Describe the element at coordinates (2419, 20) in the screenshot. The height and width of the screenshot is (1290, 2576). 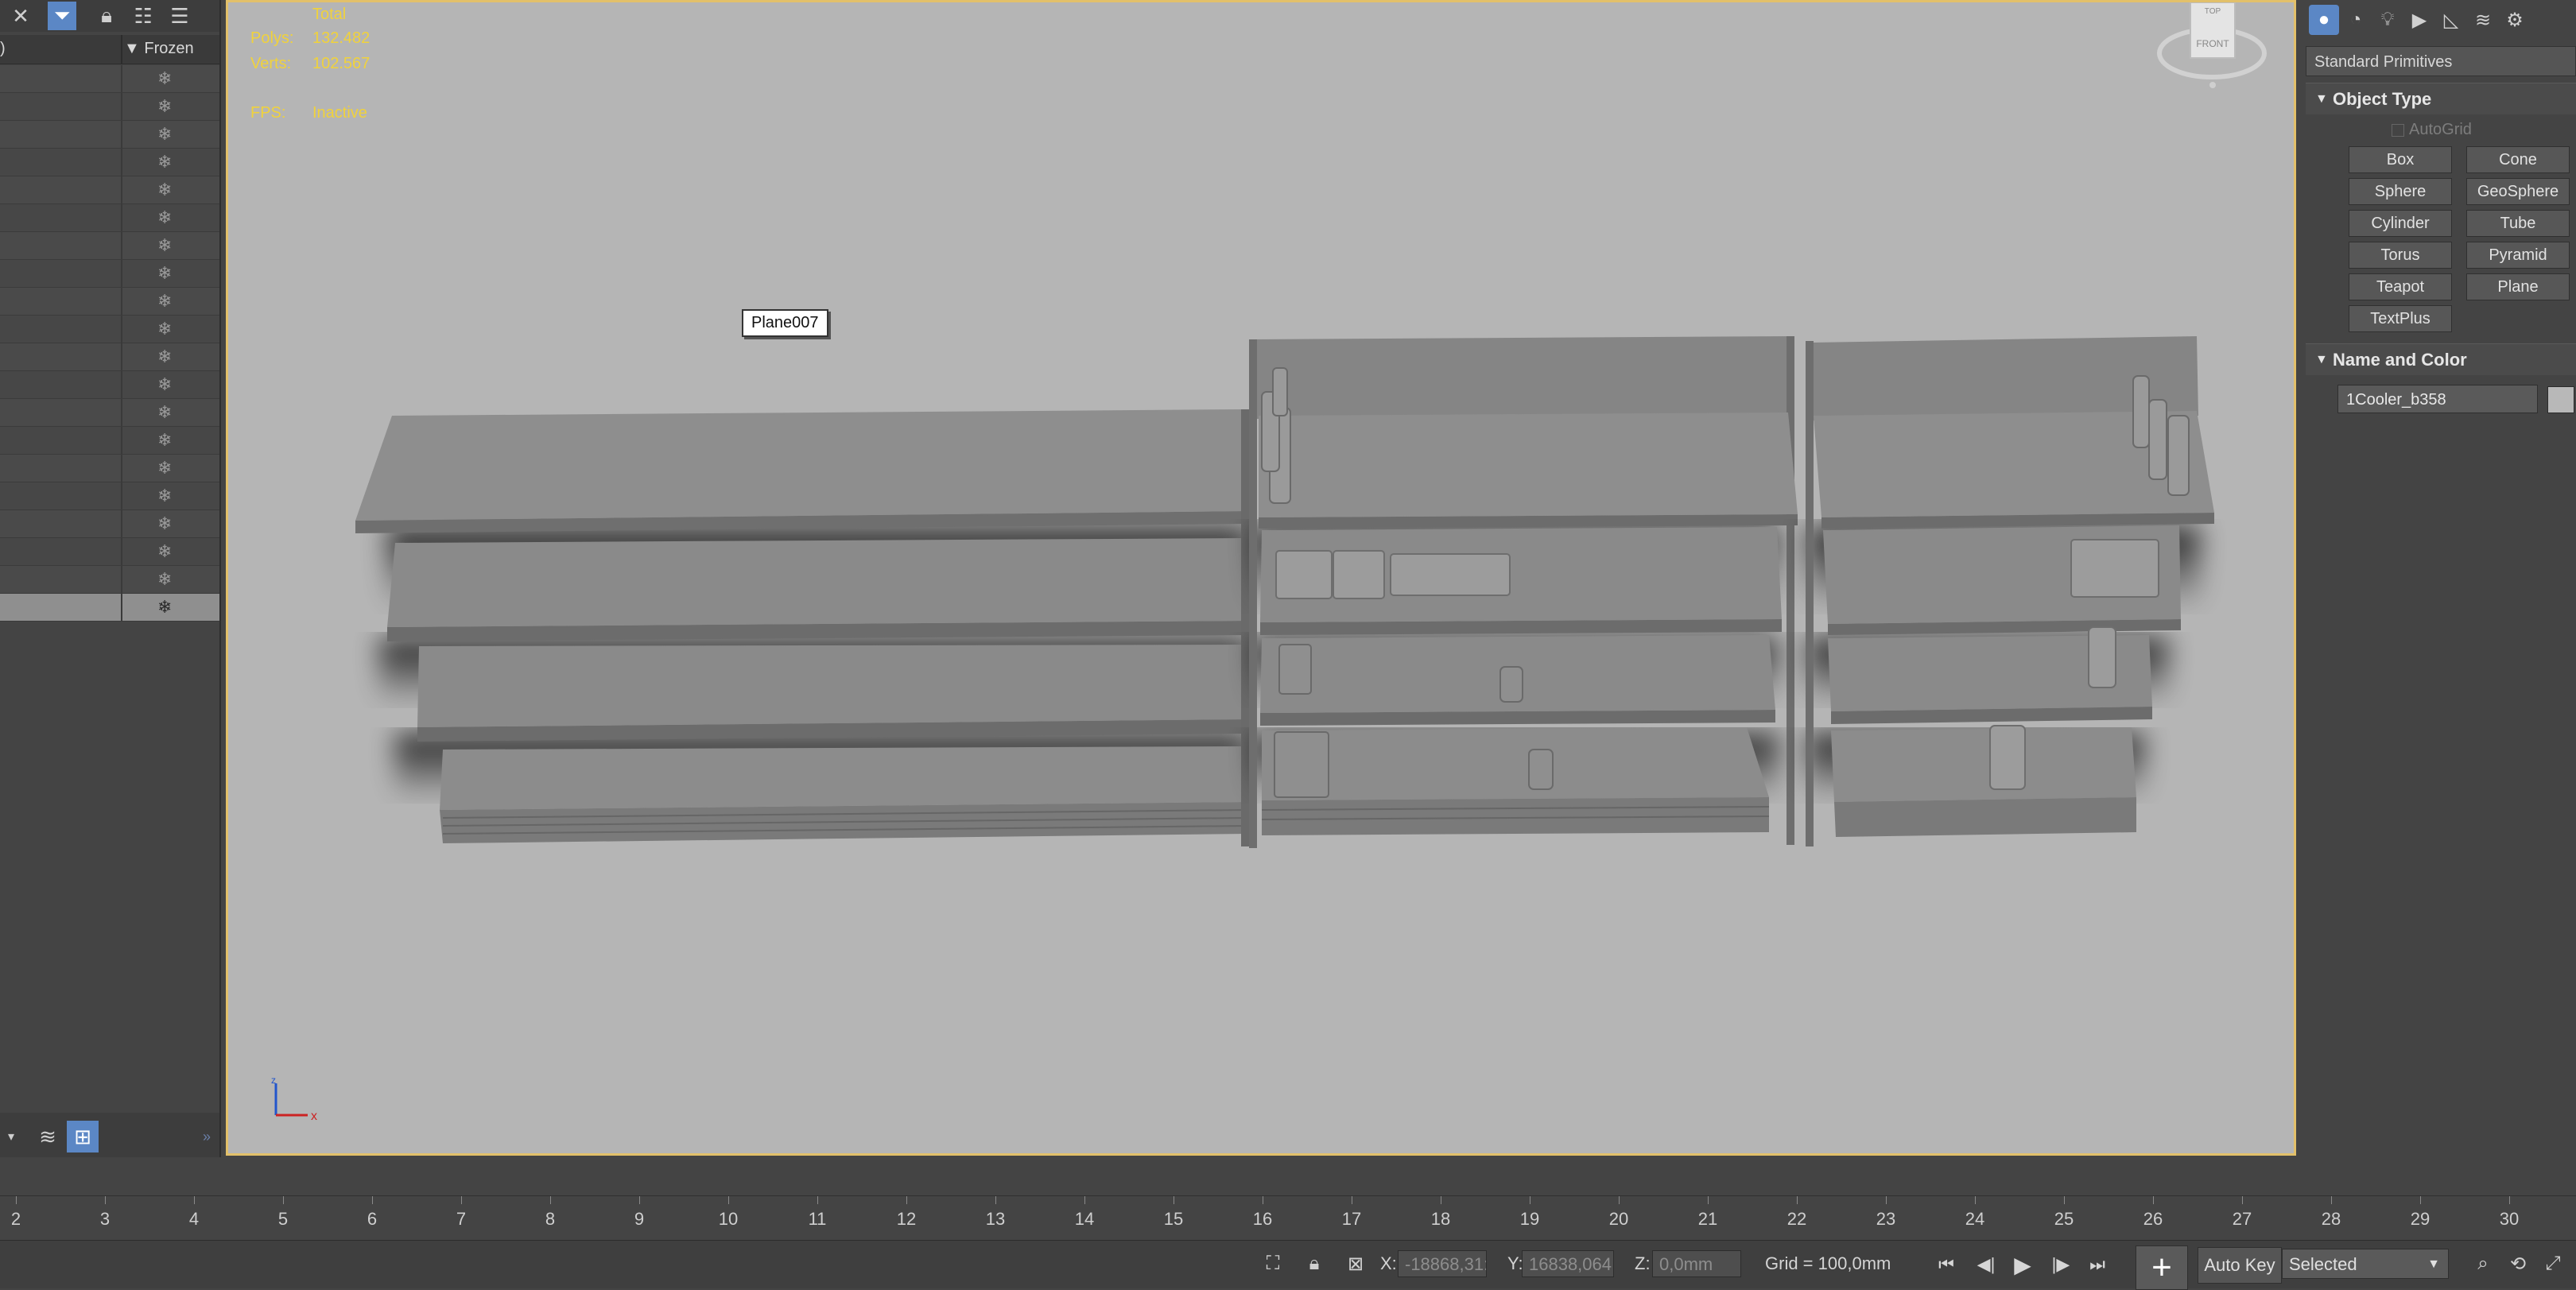
I see `cameras-icon: ▶` at that location.